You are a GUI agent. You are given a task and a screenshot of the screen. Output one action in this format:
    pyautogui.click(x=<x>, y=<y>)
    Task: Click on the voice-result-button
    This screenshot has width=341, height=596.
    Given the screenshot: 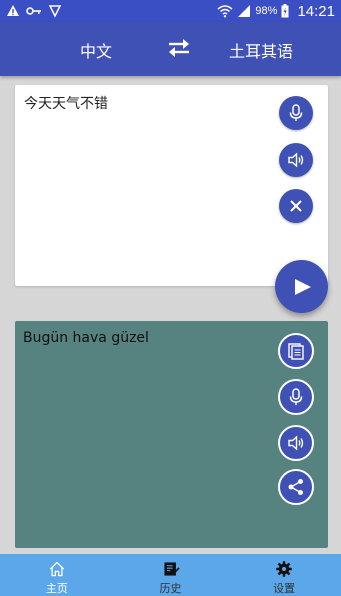 What is the action you would take?
    pyautogui.click(x=296, y=397)
    